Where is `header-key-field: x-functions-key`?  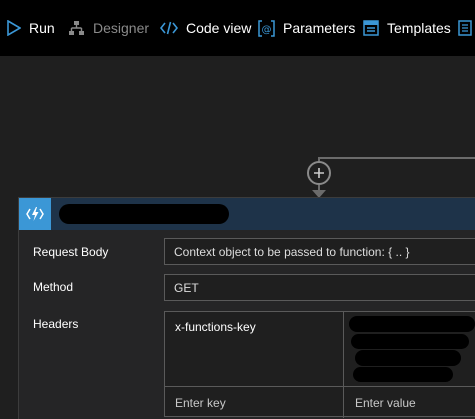
header-key-field: x-functions-key is located at coordinates (215, 327).